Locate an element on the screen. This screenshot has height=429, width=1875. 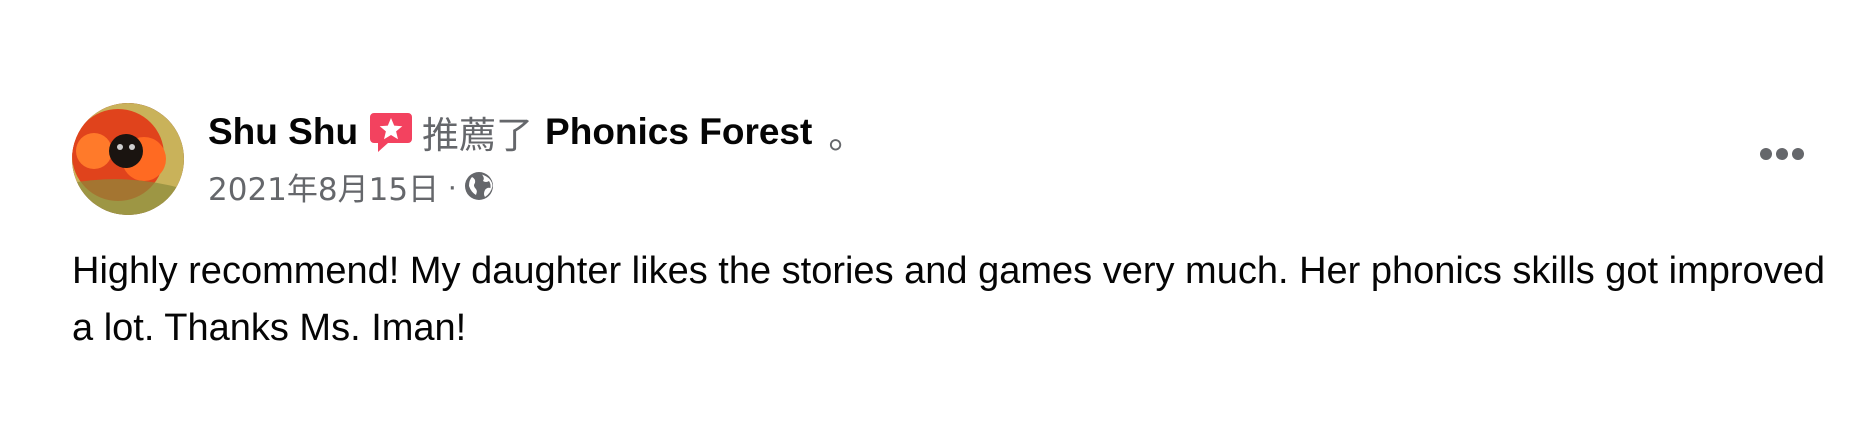
more-options-icon is located at coordinates (1782, 154).